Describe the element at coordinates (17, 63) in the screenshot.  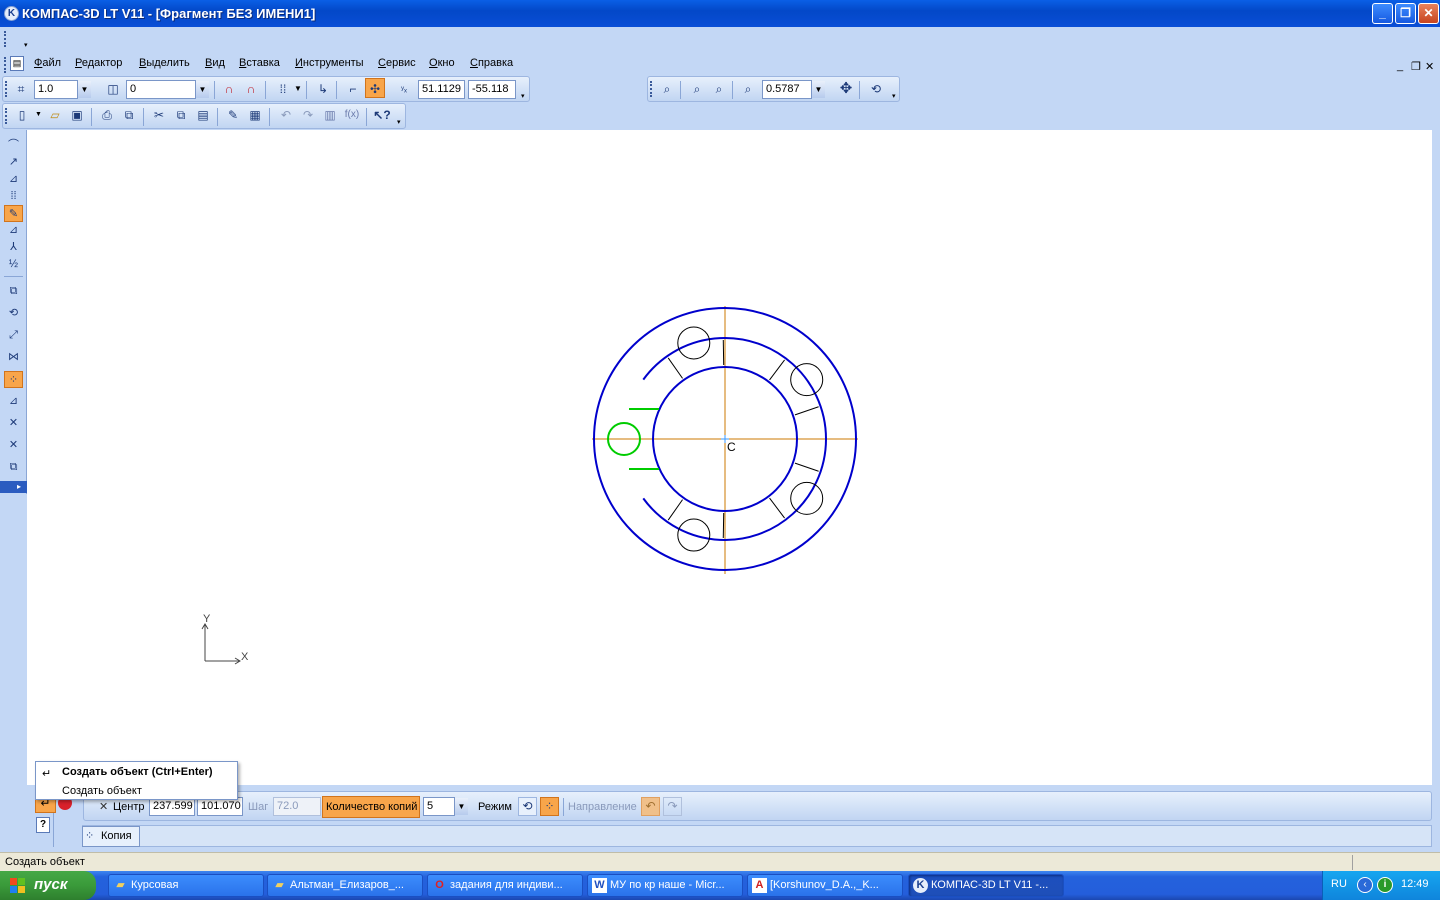
I see `document-icon: ▤` at that location.